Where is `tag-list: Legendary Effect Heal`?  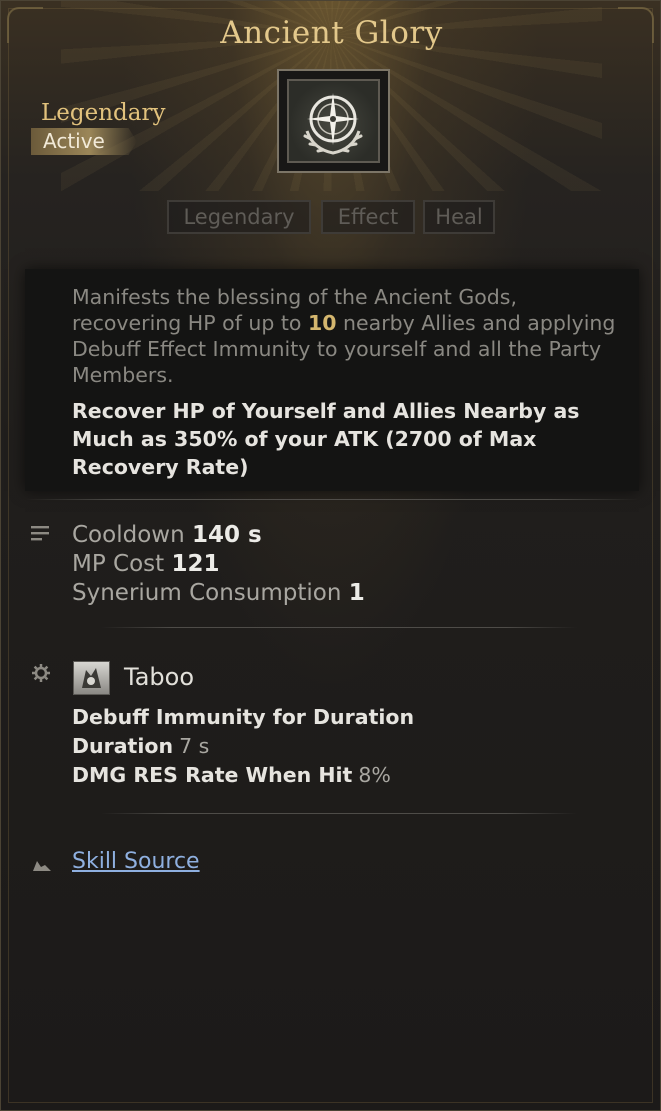 tag-list: Legendary Effect Heal is located at coordinates (331, 218).